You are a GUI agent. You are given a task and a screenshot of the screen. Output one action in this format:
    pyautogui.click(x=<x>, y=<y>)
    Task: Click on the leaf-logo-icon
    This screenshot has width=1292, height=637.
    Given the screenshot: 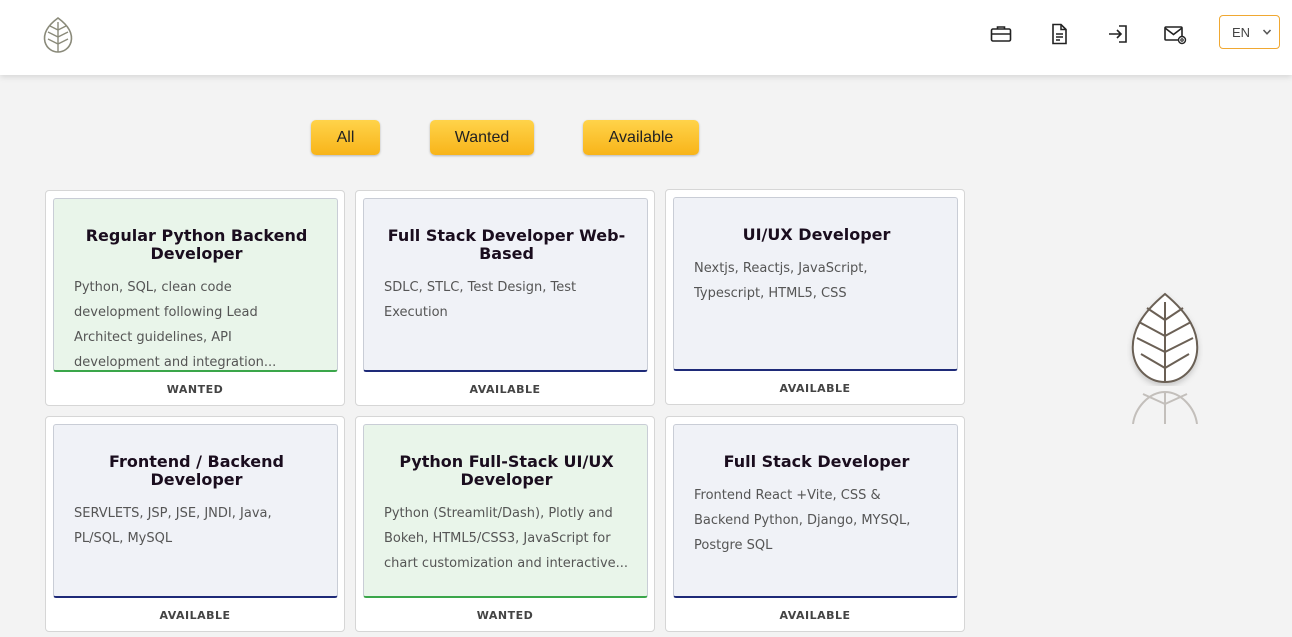 What is the action you would take?
    pyautogui.click(x=58, y=35)
    